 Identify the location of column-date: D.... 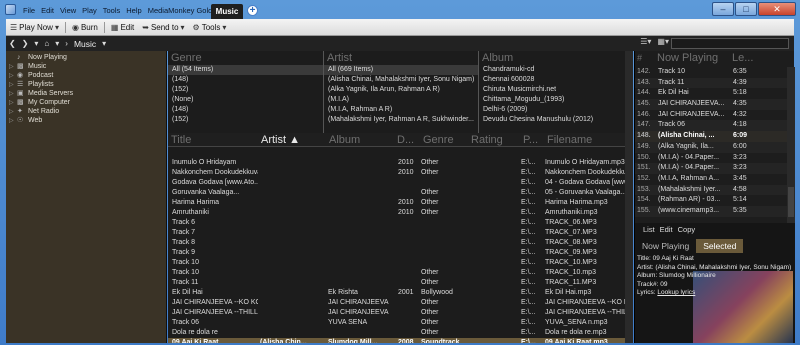
(407, 140).